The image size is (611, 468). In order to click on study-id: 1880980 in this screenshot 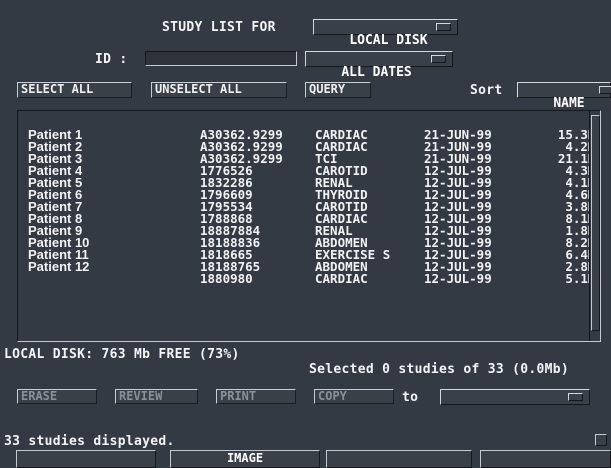, I will do `click(226, 278)`.